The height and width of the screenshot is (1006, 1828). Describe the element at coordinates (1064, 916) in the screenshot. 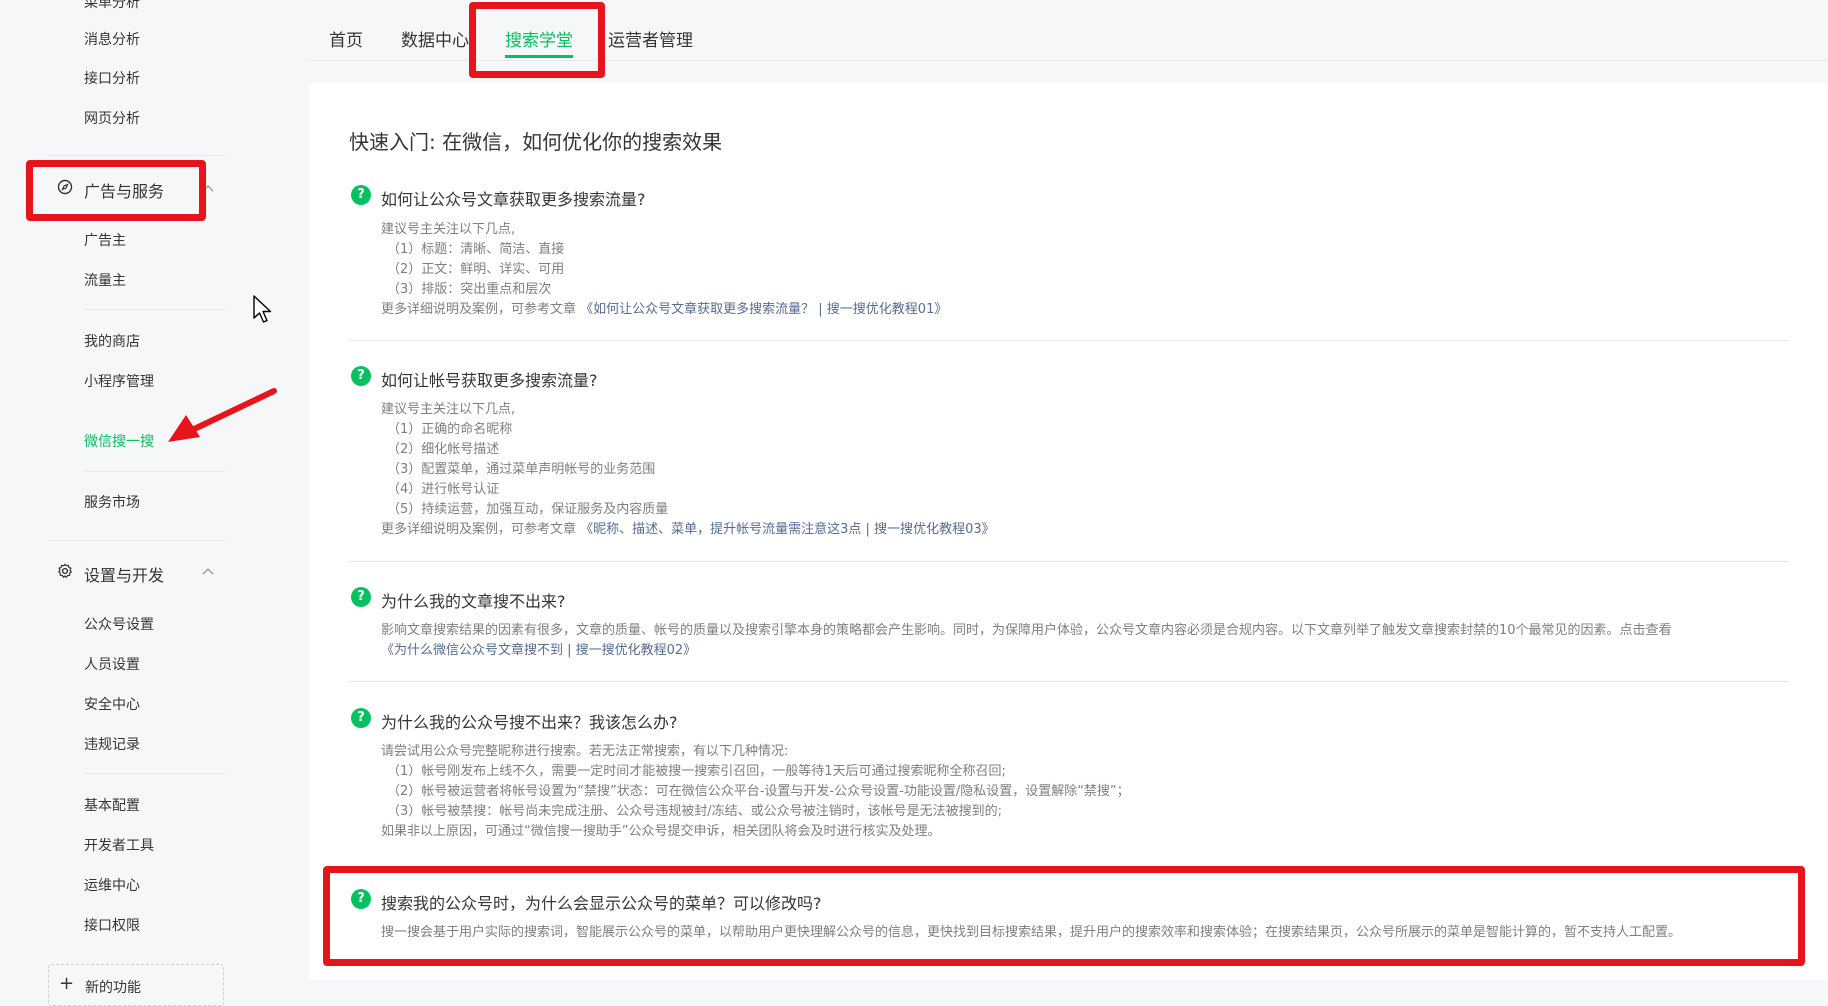

I see `annotation-highlight-section` at that location.